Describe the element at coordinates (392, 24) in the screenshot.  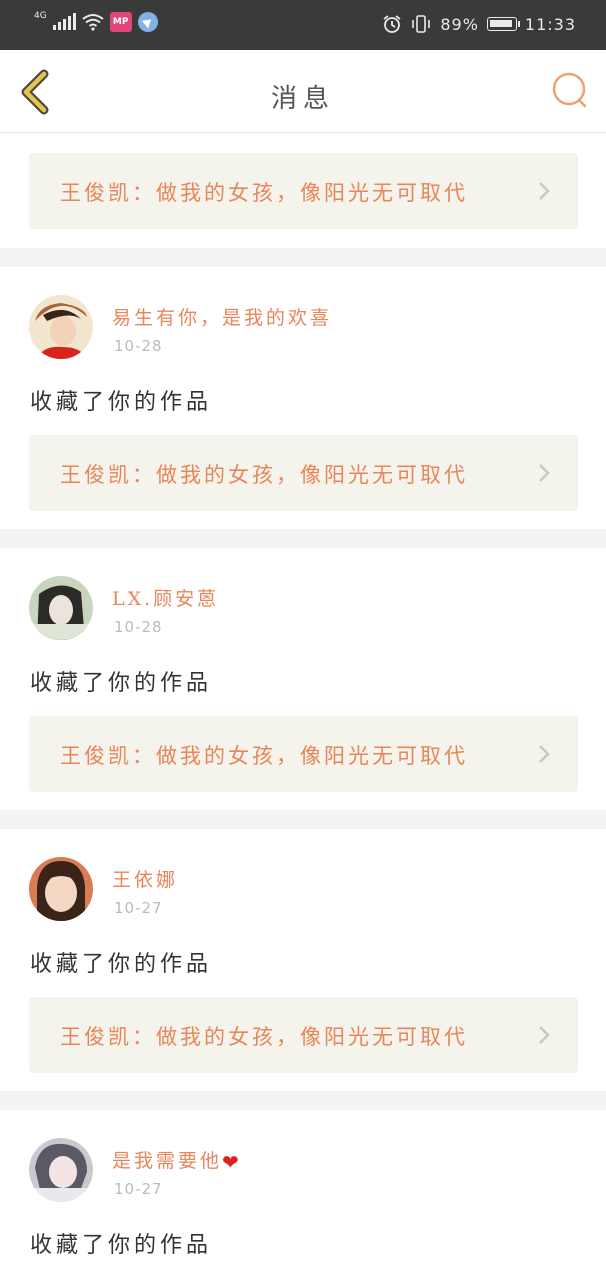
I see `alarm-icon` at that location.